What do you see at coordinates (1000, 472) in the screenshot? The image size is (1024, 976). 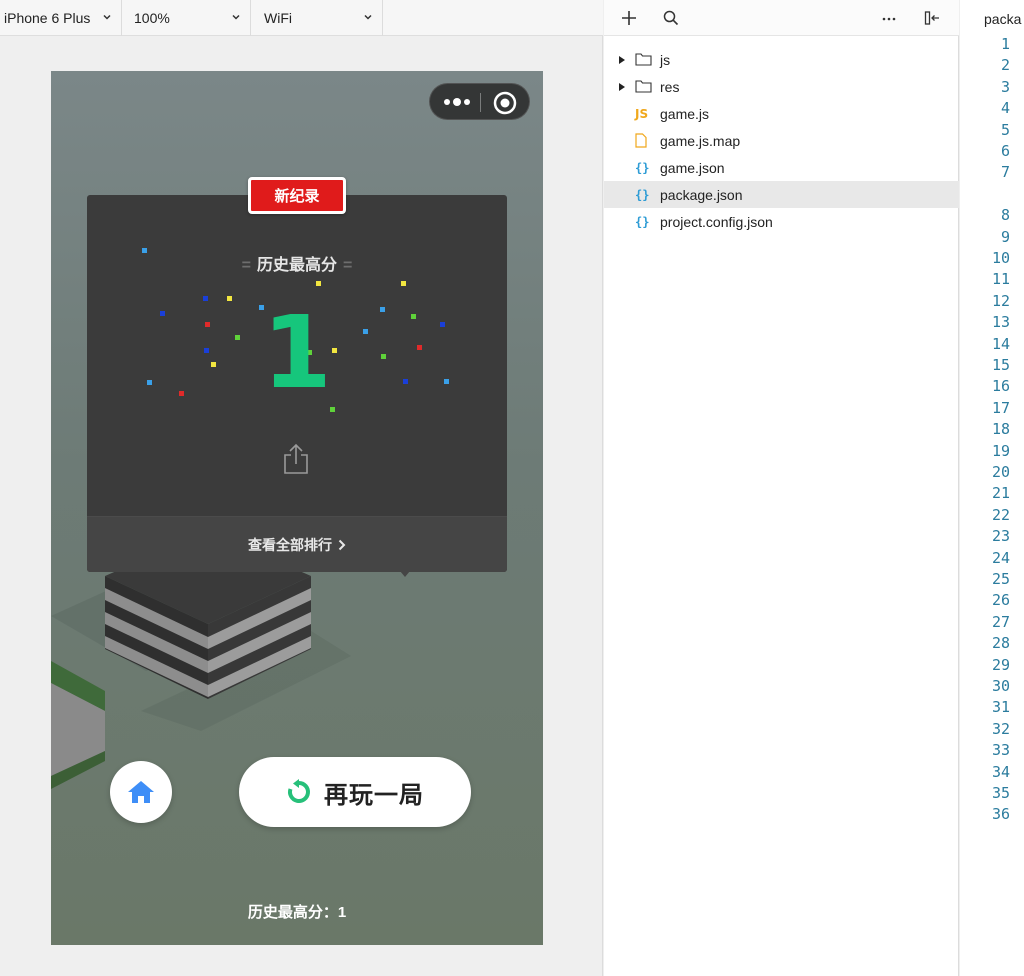 I see `line-number: 20` at bounding box center [1000, 472].